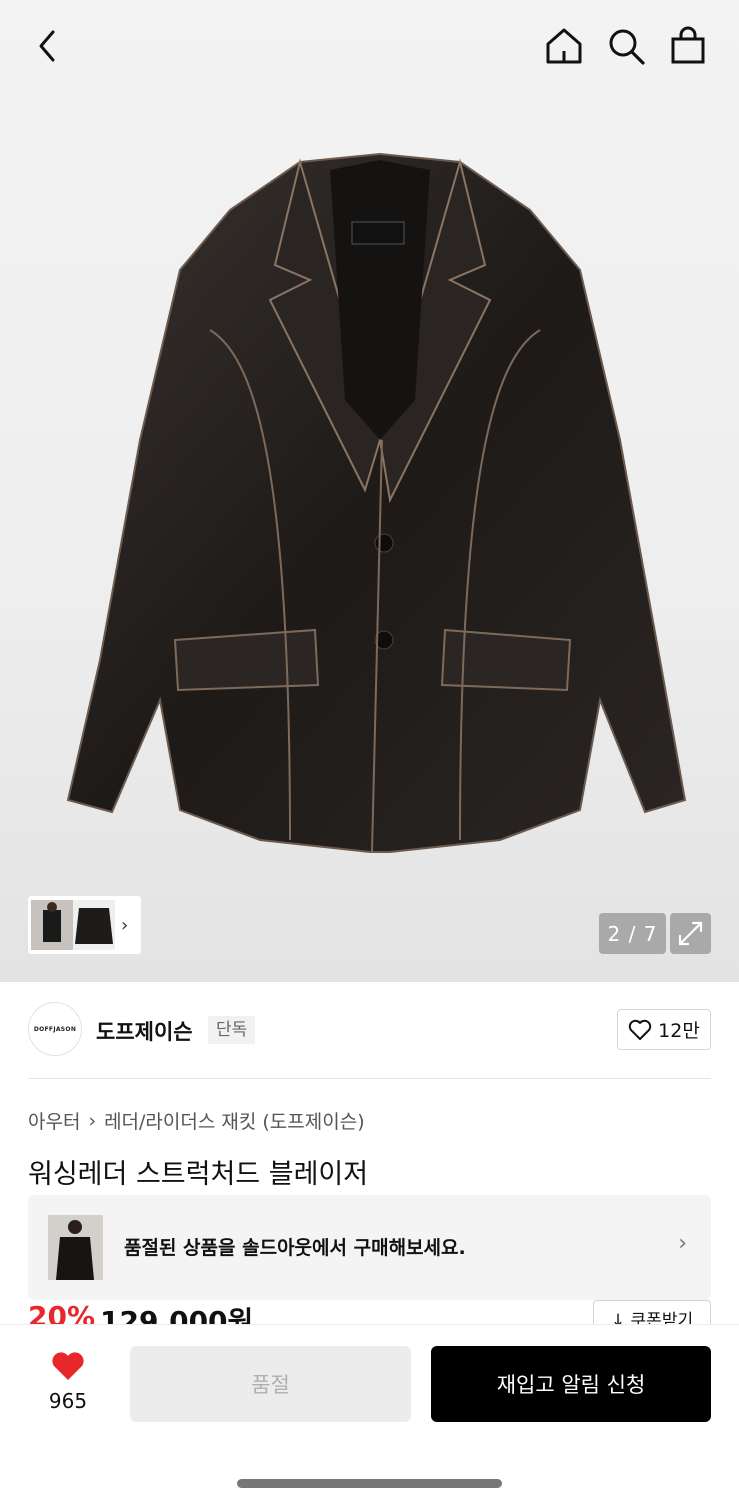 The width and height of the screenshot is (739, 1500). What do you see at coordinates (198, 1174) in the screenshot?
I see `product-title: 워싱레더 스트럭처드 블레이저` at bounding box center [198, 1174].